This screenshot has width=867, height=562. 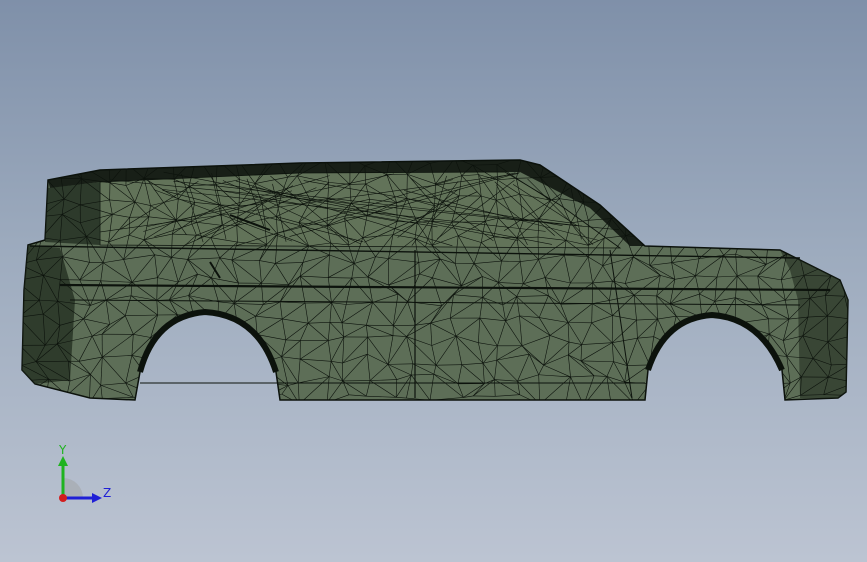 What do you see at coordinates (62, 450) in the screenshot?
I see `y-axis-label: Y` at bounding box center [62, 450].